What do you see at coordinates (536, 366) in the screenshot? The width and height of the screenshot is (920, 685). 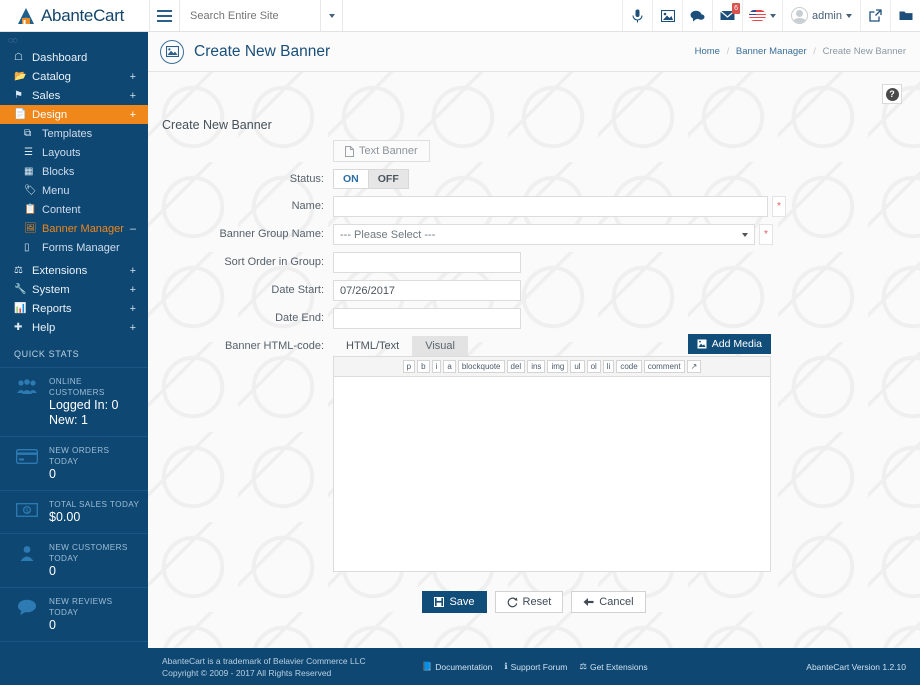 I see `editor-btn-ins: ins` at bounding box center [536, 366].